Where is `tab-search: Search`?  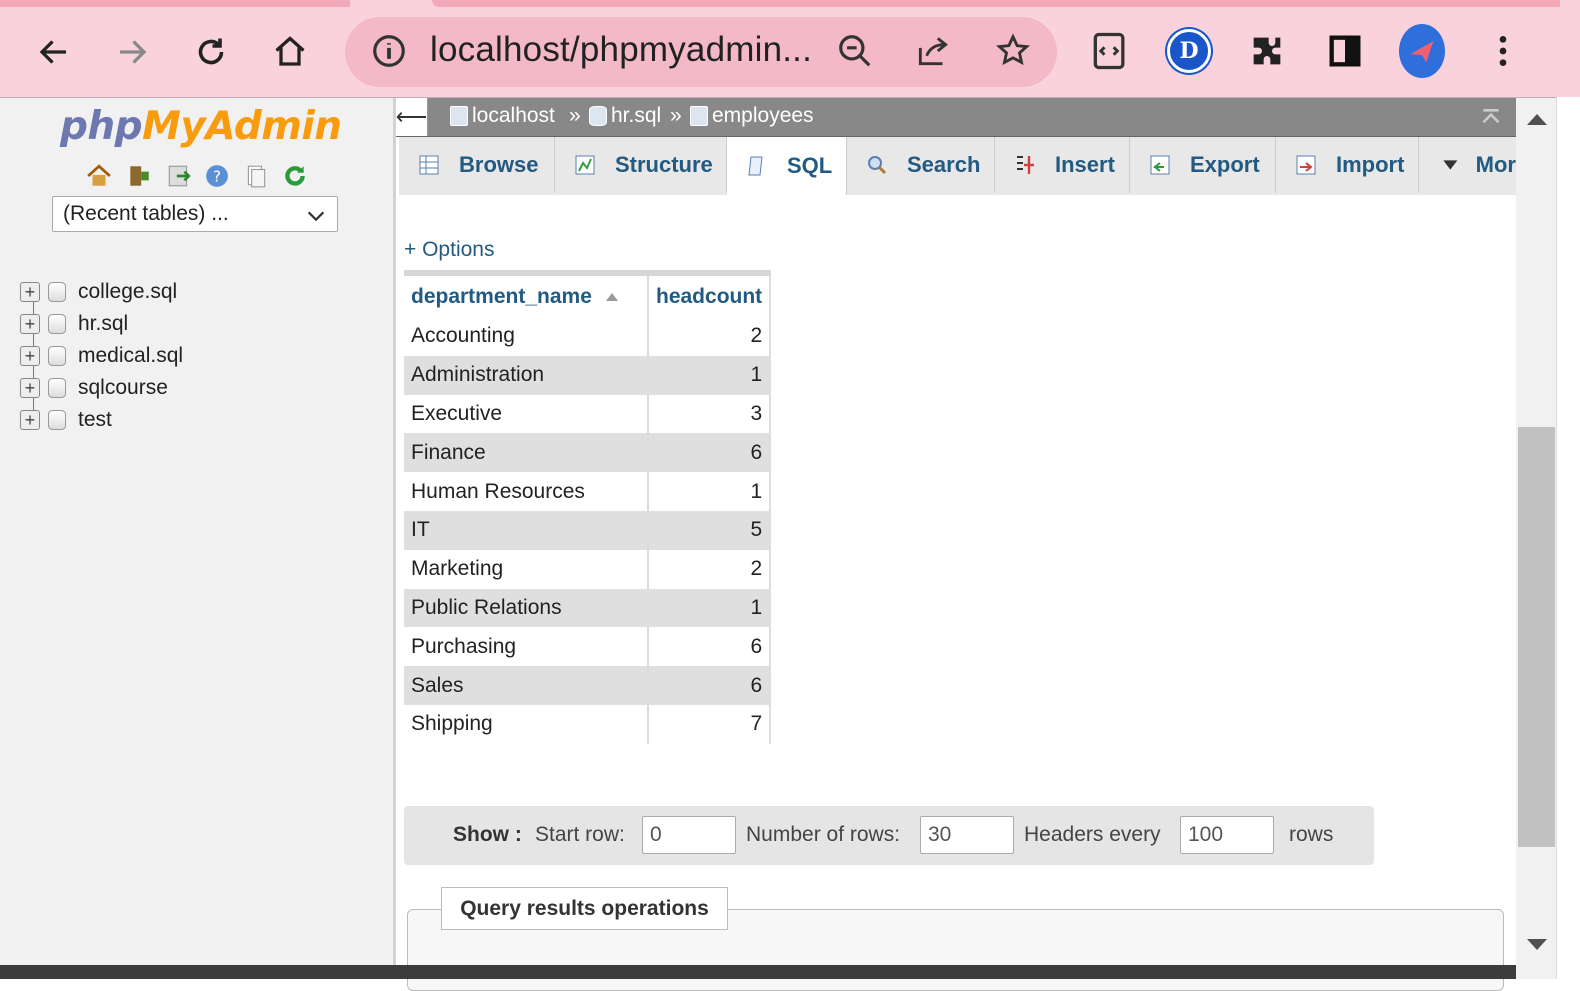 tab-search: Search is located at coordinates (921, 165).